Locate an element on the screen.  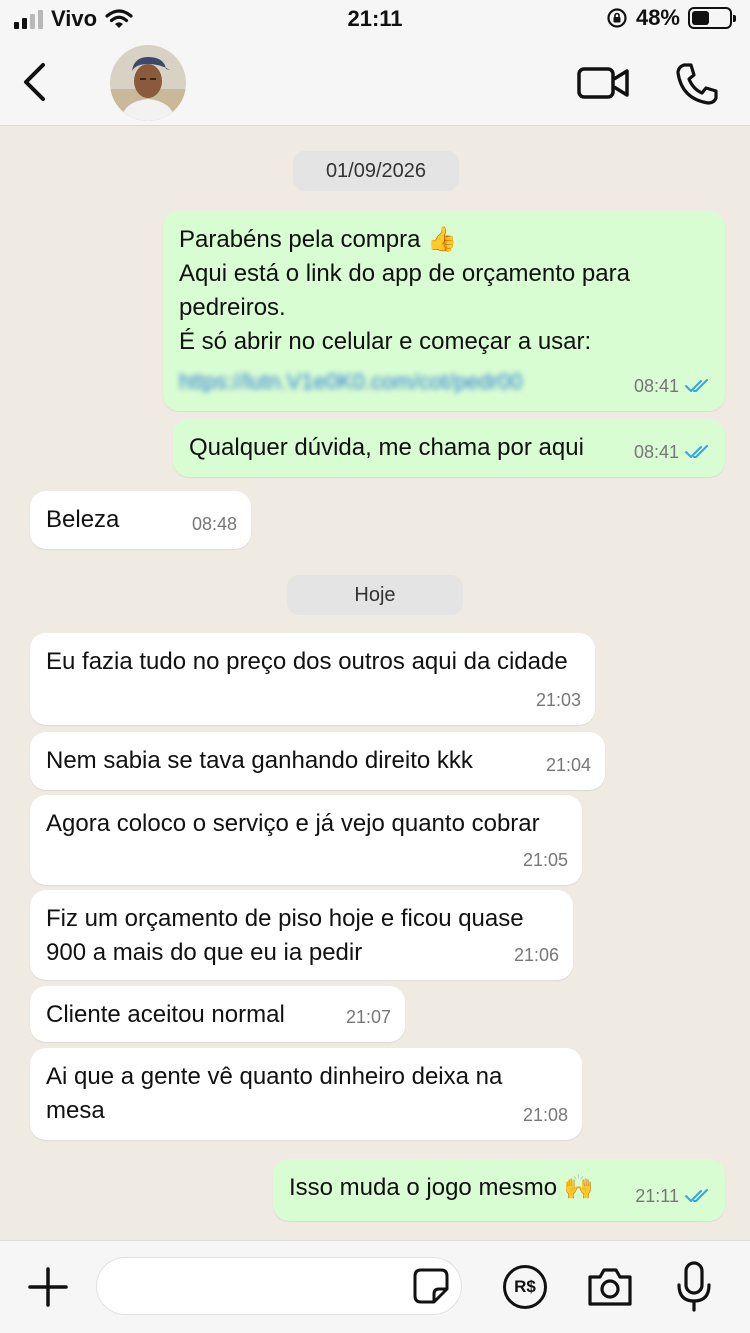
message-meta: 21:11 is located at coordinates (673, 1196).